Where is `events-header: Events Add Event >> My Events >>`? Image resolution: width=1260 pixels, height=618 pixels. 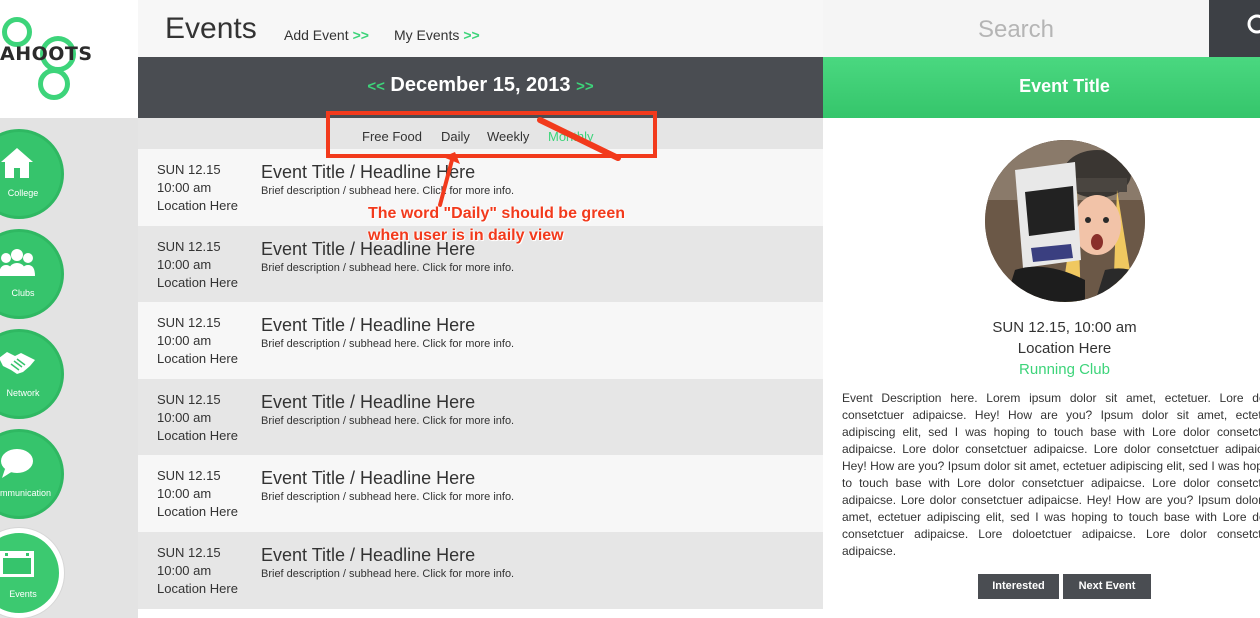
events-header: Events Add Event >> My Events >> is located at coordinates (480, 28).